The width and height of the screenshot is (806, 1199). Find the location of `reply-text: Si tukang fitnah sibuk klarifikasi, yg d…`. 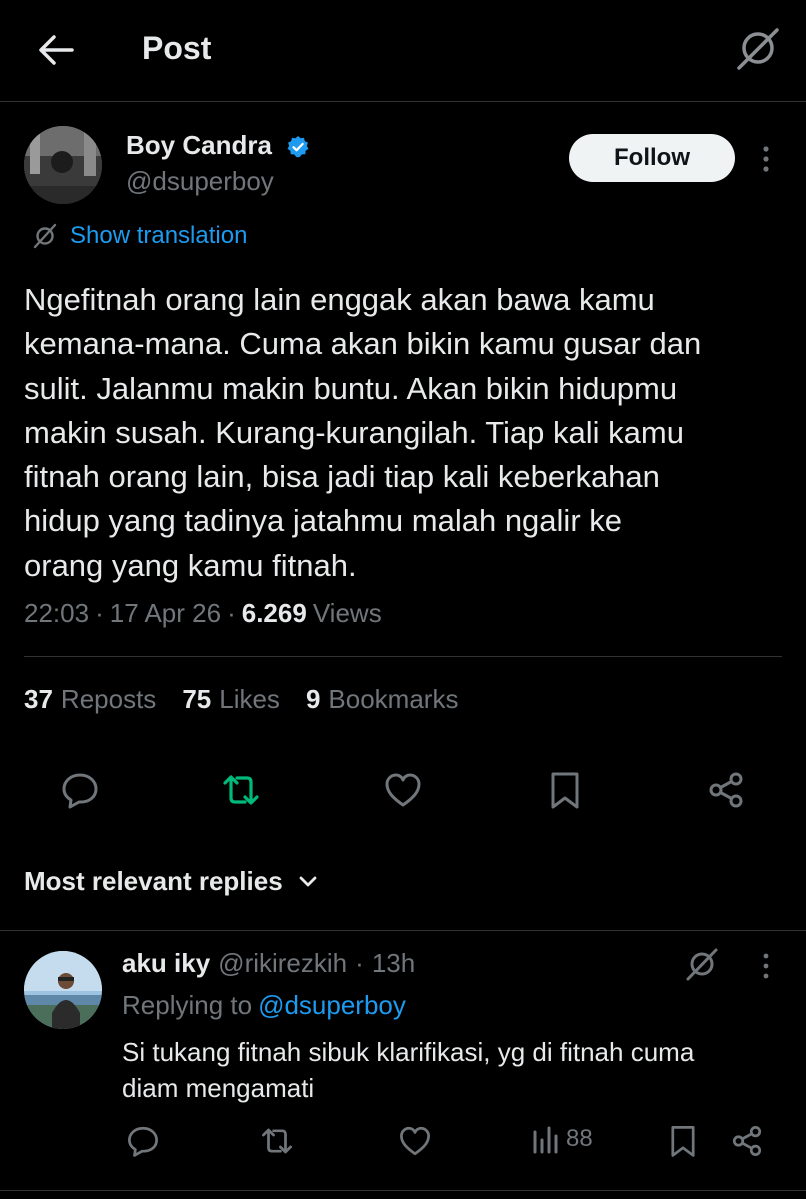

reply-text: Si tukang fitnah sibuk klarifikasi, yg d… is located at coordinates (408, 1070).